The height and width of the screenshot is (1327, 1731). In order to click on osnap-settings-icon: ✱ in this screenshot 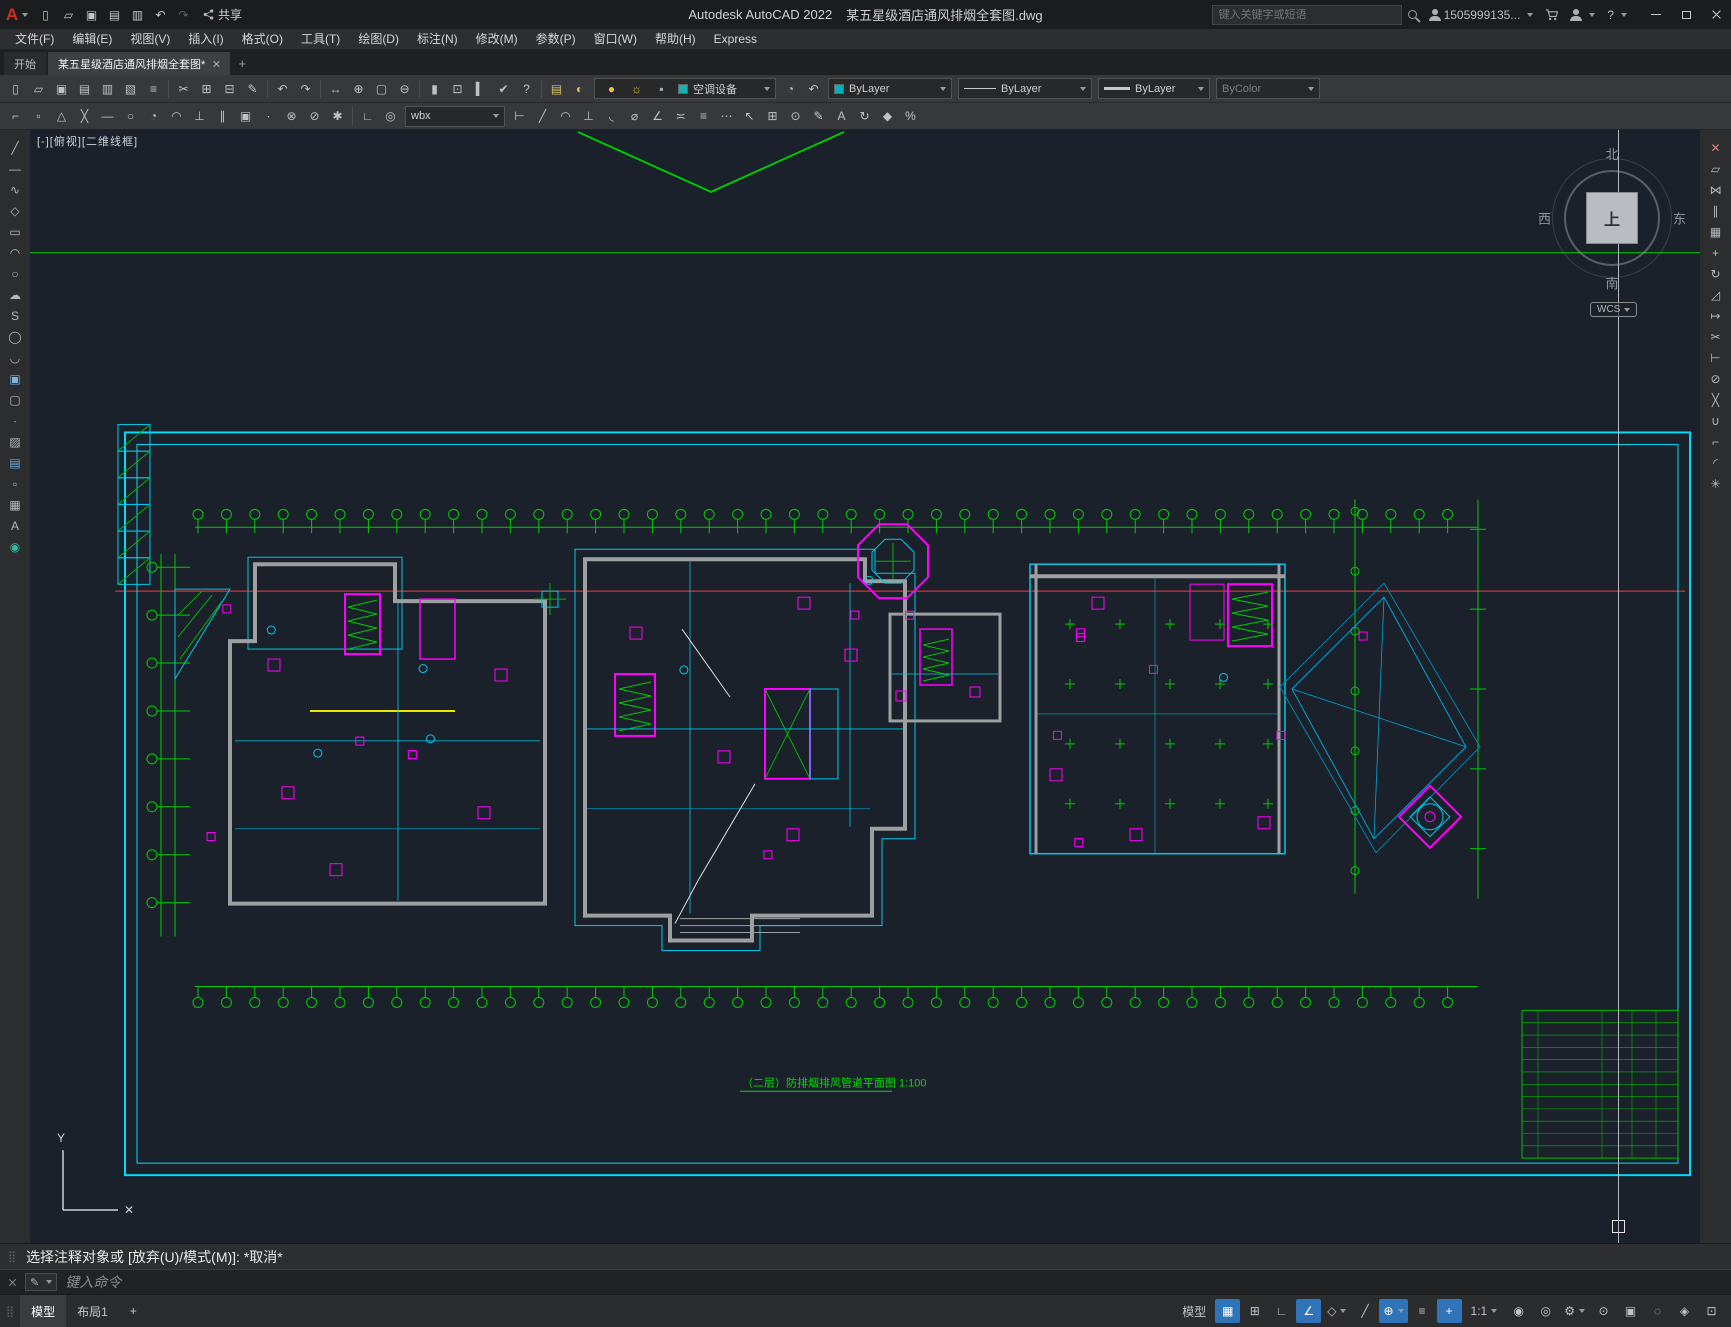, I will do `click(337, 116)`.